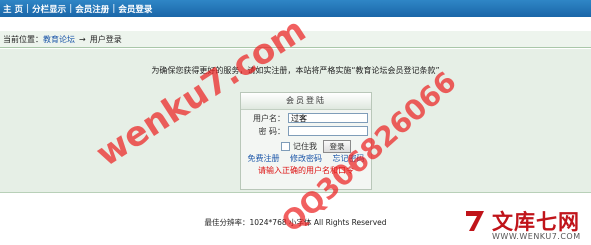 This screenshot has width=591, height=245. What do you see at coordinates (306, 101) in the screenshot?
I see `login-title: 会员登陆` at bounding box center [306, 101].